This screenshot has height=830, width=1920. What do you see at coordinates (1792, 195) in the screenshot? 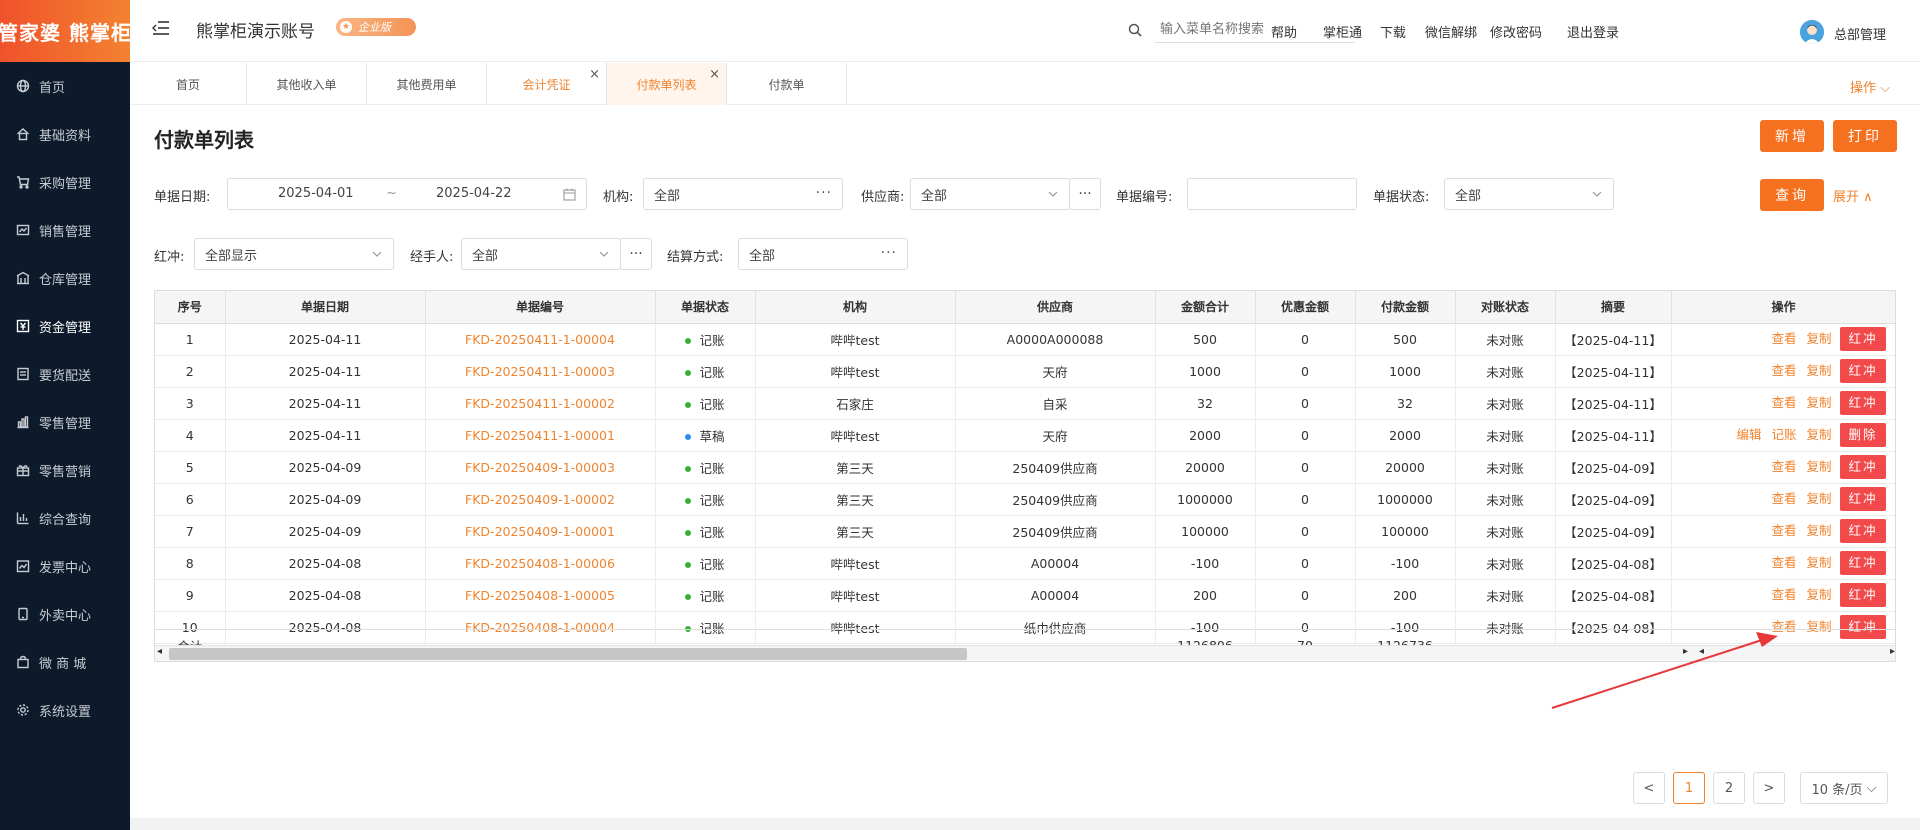
I see `query-button: 查询` at bounding box center [1792, 195].